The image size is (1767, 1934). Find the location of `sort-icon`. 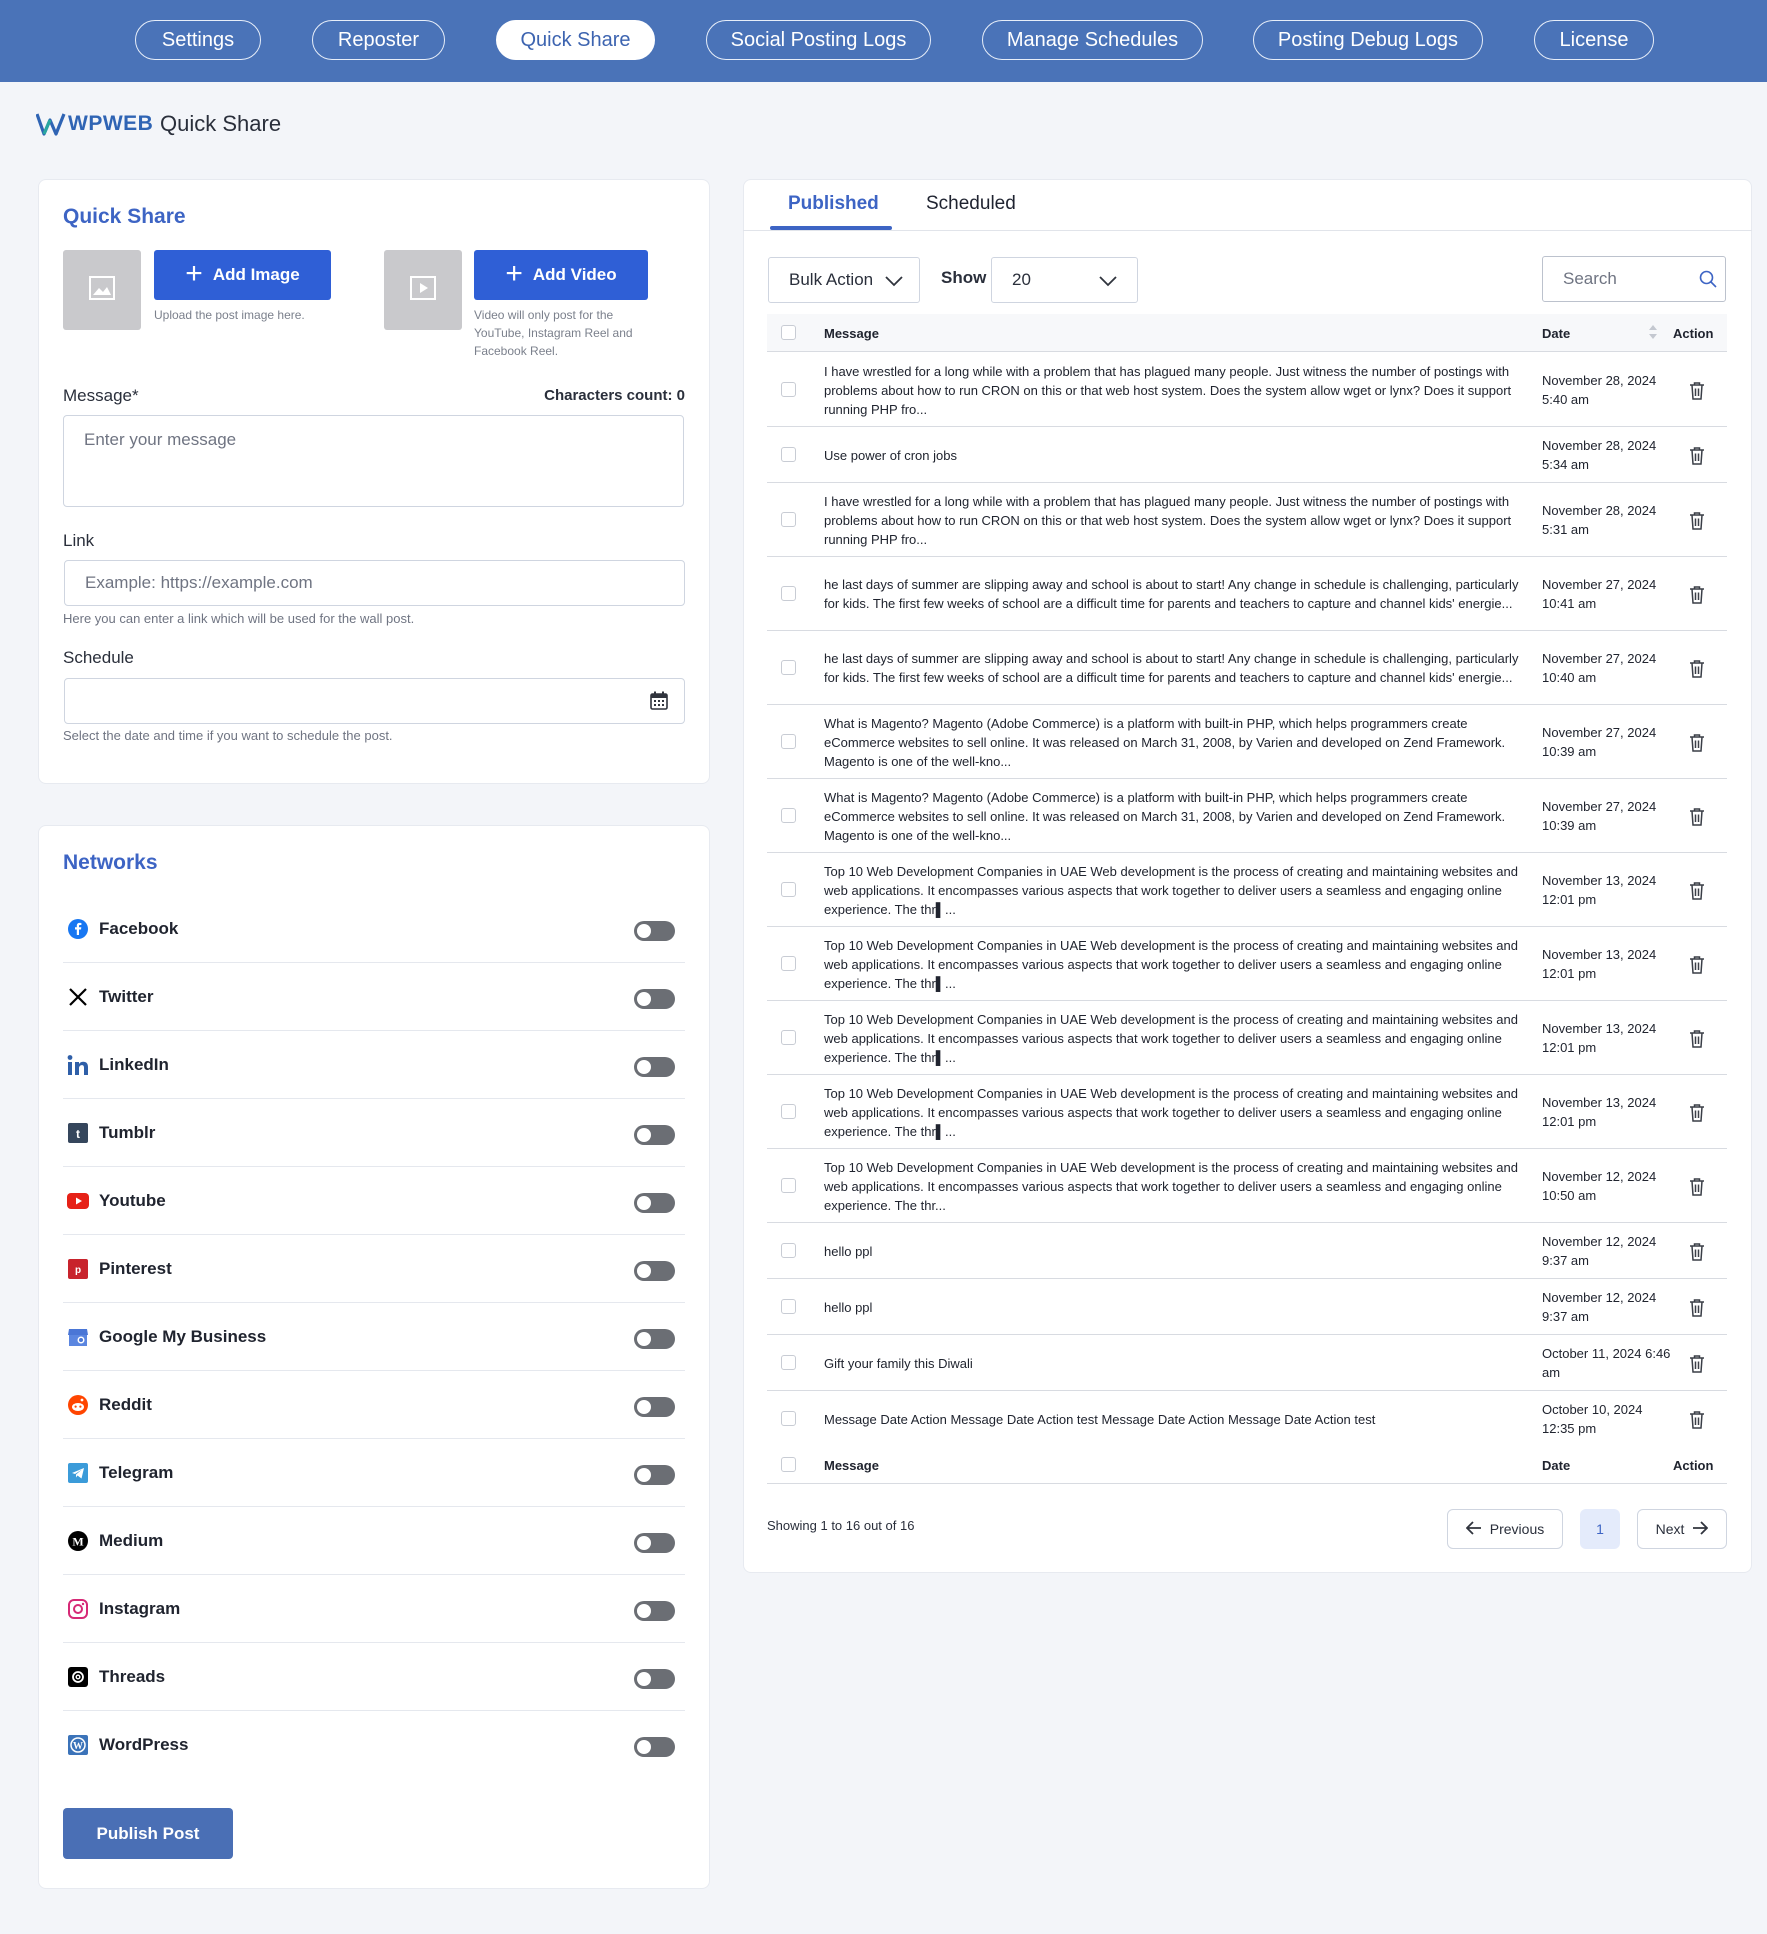

sort-icon is located at coordinates (1653, 334).